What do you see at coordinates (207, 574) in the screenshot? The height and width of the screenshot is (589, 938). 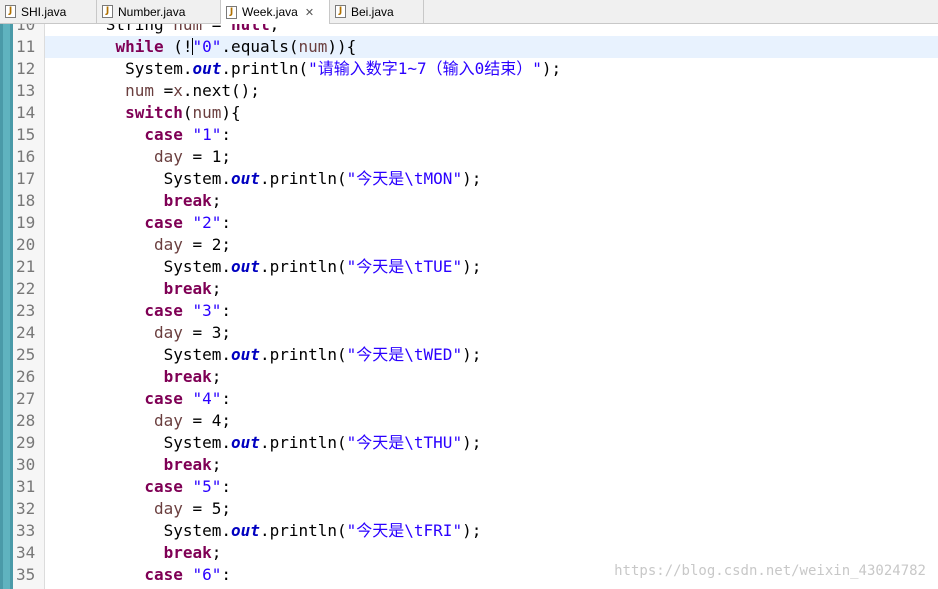 I see `string-token: "6"` at bounding box center [207, 574].